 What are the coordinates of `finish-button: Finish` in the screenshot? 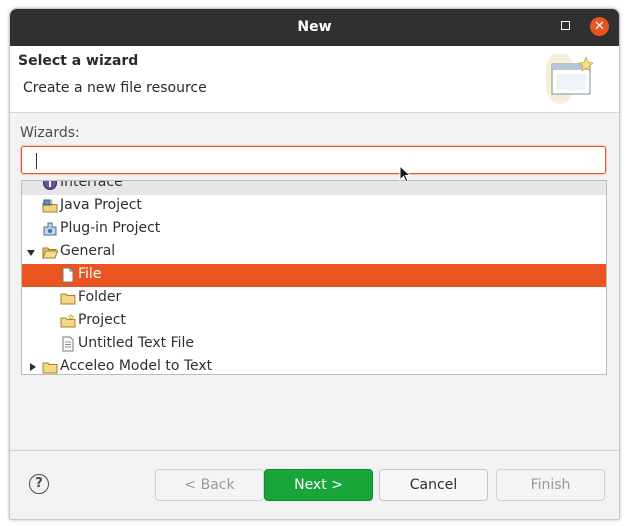 It's located at (550, 485).